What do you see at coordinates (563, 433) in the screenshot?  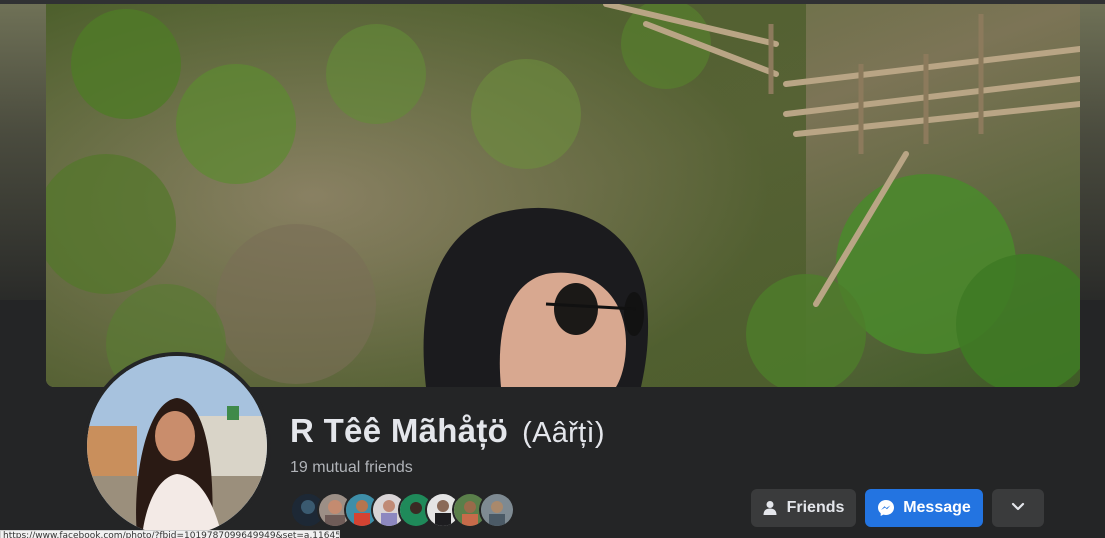 I see `profile-alternate-name: (Aâřțì)` at bounding box center [563, 433].